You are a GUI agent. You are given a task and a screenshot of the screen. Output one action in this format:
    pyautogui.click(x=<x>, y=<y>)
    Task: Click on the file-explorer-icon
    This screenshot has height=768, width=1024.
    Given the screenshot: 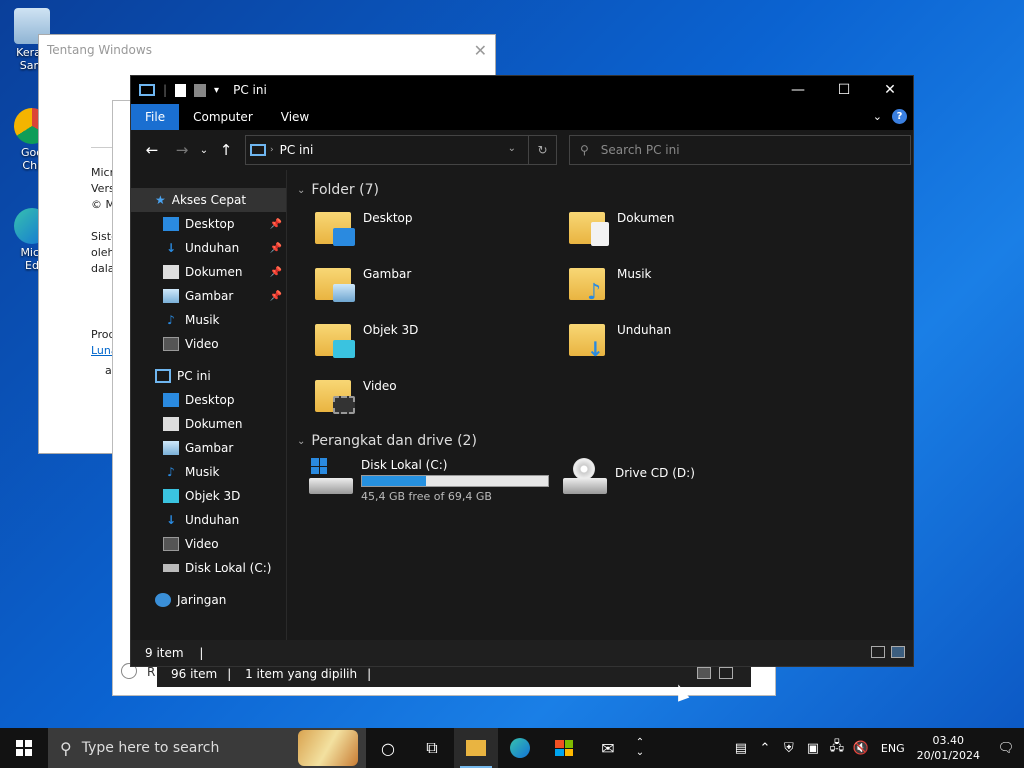 What is the action you would take?
    pyautogui.click(x=476, y=748)
    